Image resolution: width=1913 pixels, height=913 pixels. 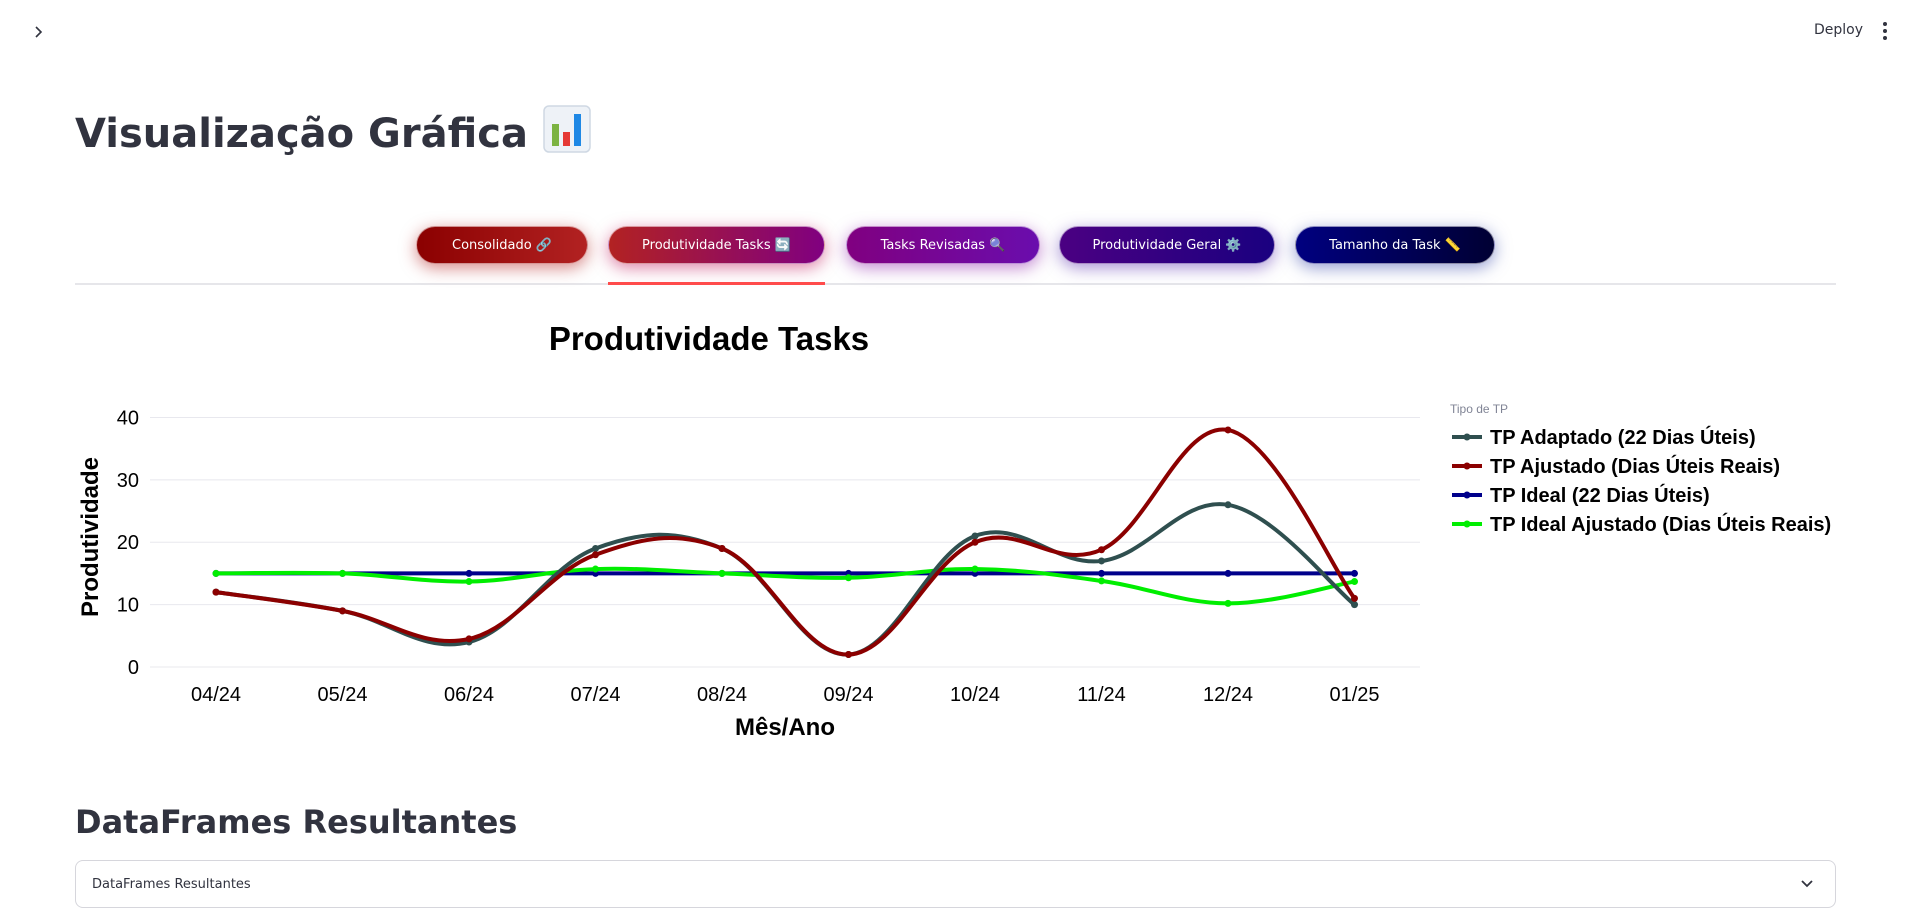 I want to click on section-title: DataFrames Resultantes, so click(x=296, y=822).